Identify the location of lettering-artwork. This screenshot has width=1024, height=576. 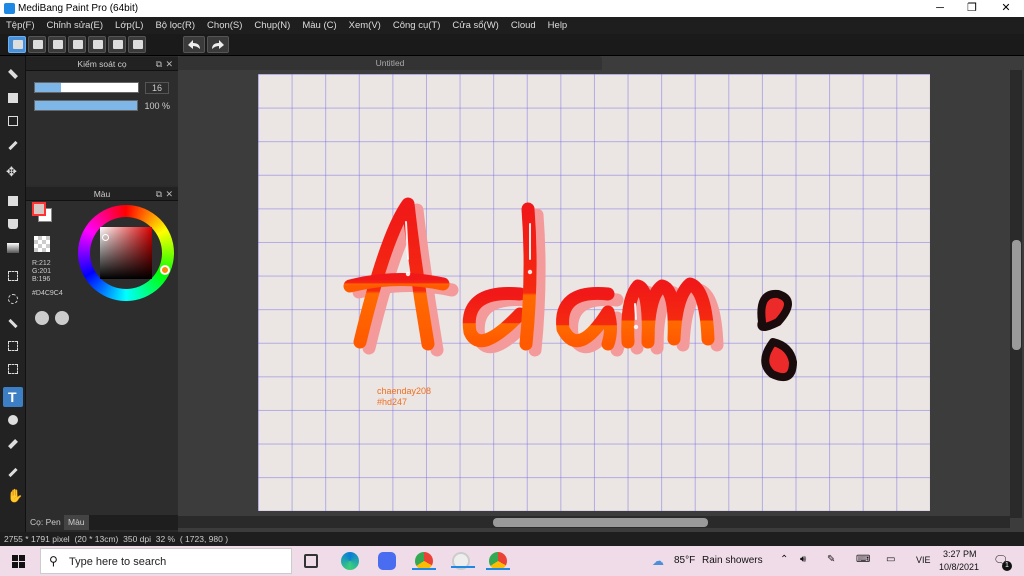
(570, 289).